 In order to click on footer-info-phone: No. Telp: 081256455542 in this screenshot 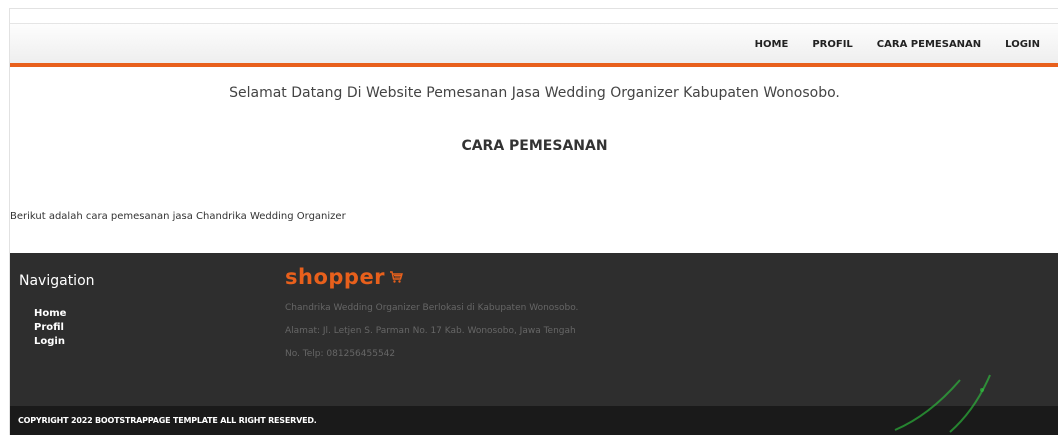, I will do `click(340, 354)`.